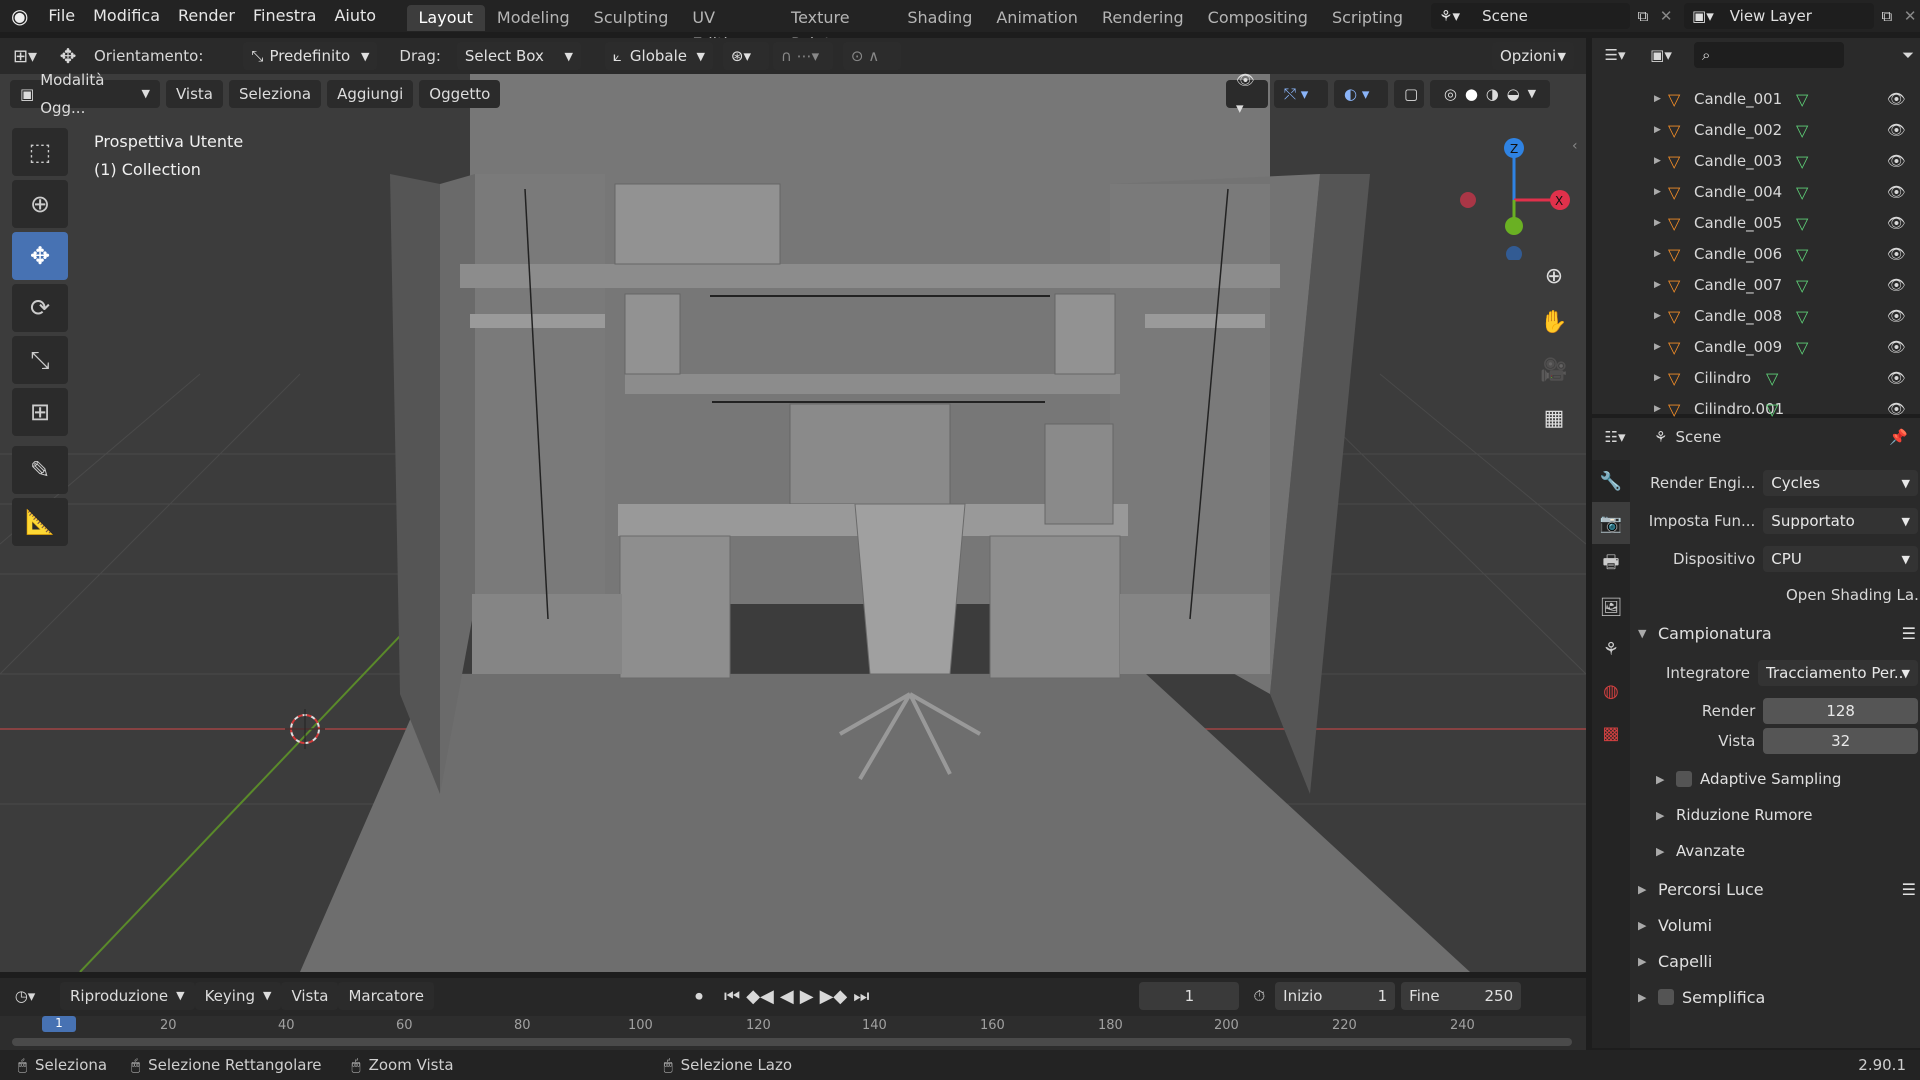 This screenshot has width=1920, height=1080. Describe the element at coordinates (1666, 16) in the screenshot. I see `delete-scene-icon: ✕` at that location.